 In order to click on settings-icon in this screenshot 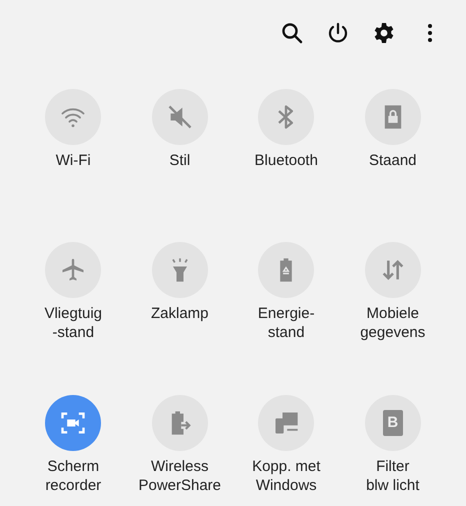, I will do `click(384, 33)`.